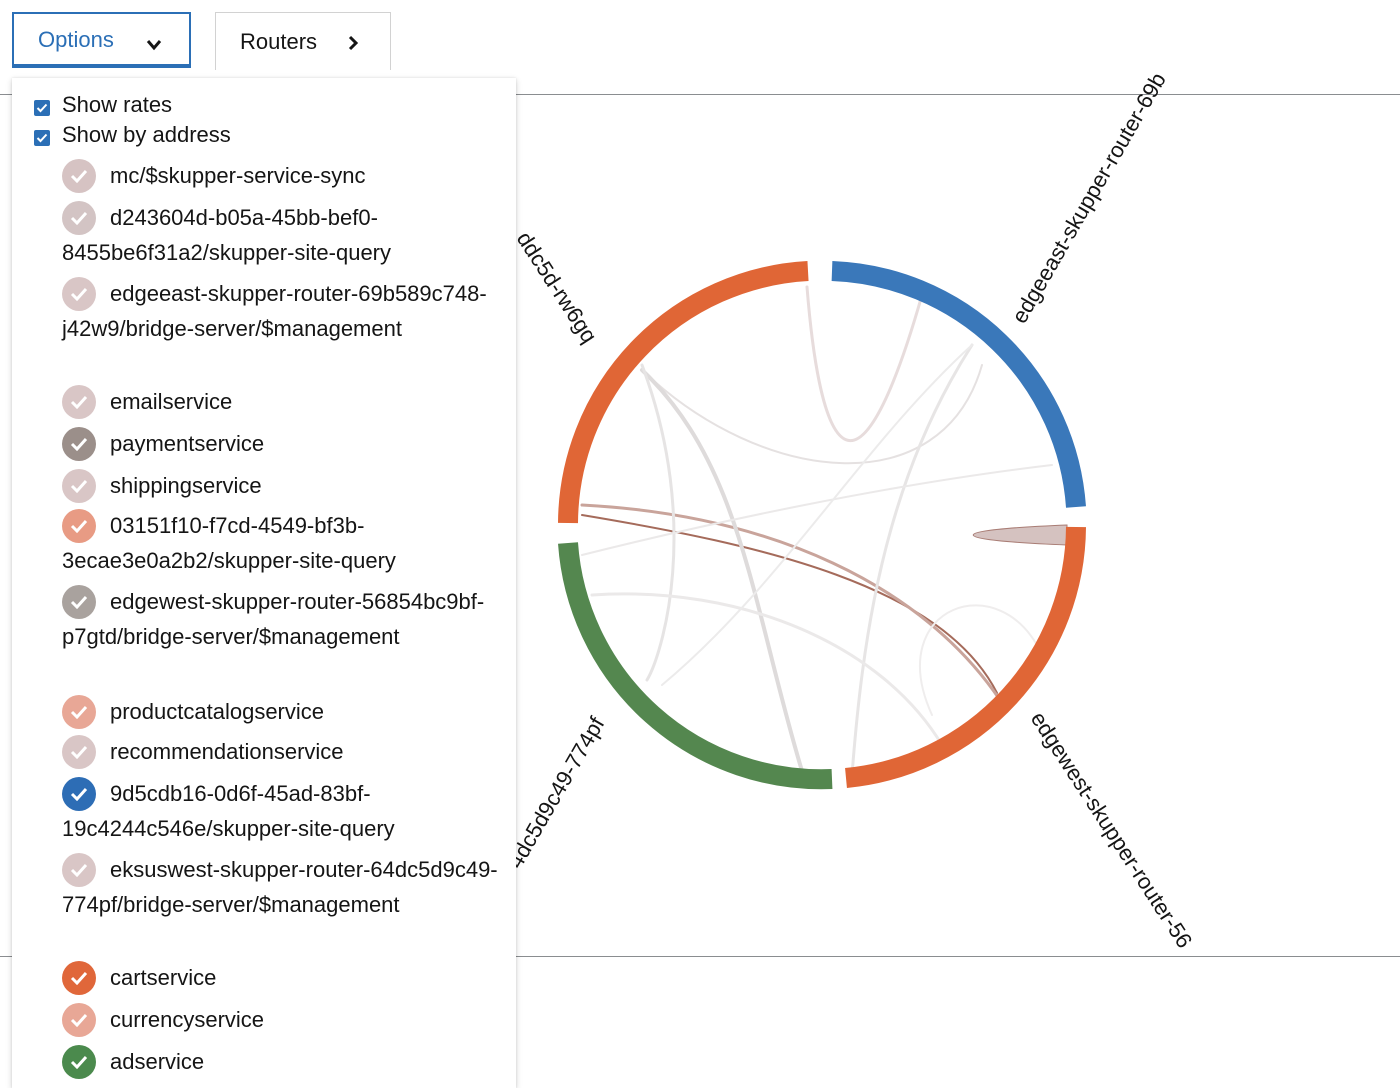 This screenshot has height=1088, width=1400. Describe the element at coordinates (282, 1061) in the screenshot. I see `address-item: adservice` at that location.